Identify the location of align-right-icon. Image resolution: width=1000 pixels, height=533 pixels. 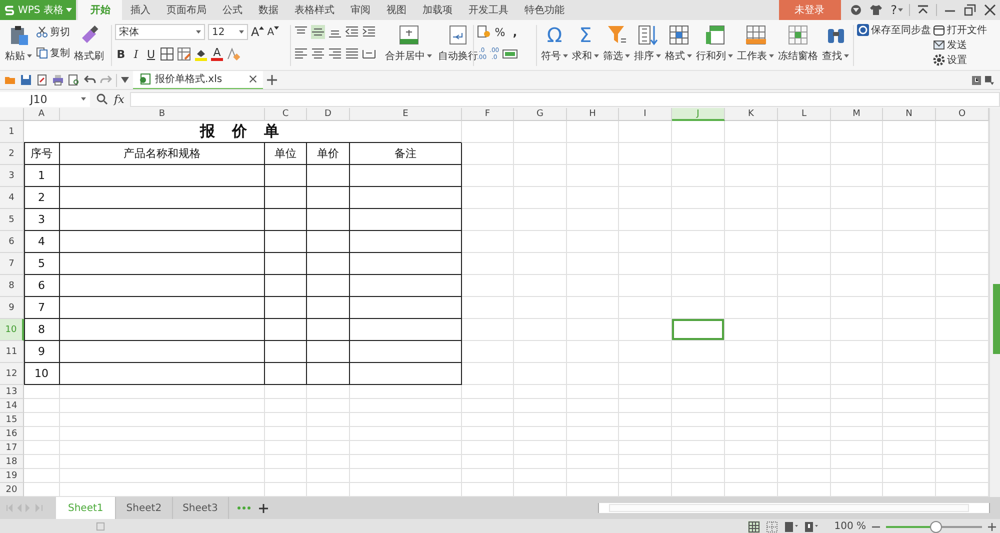
(335, 54).